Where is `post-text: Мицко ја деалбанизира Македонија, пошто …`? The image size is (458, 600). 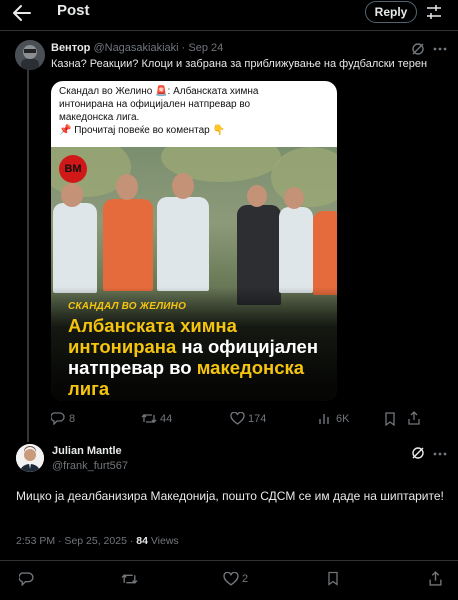
post-text: Мицко ја деалбанизира Македонија, пошто … is located at coordinates (230, 496).